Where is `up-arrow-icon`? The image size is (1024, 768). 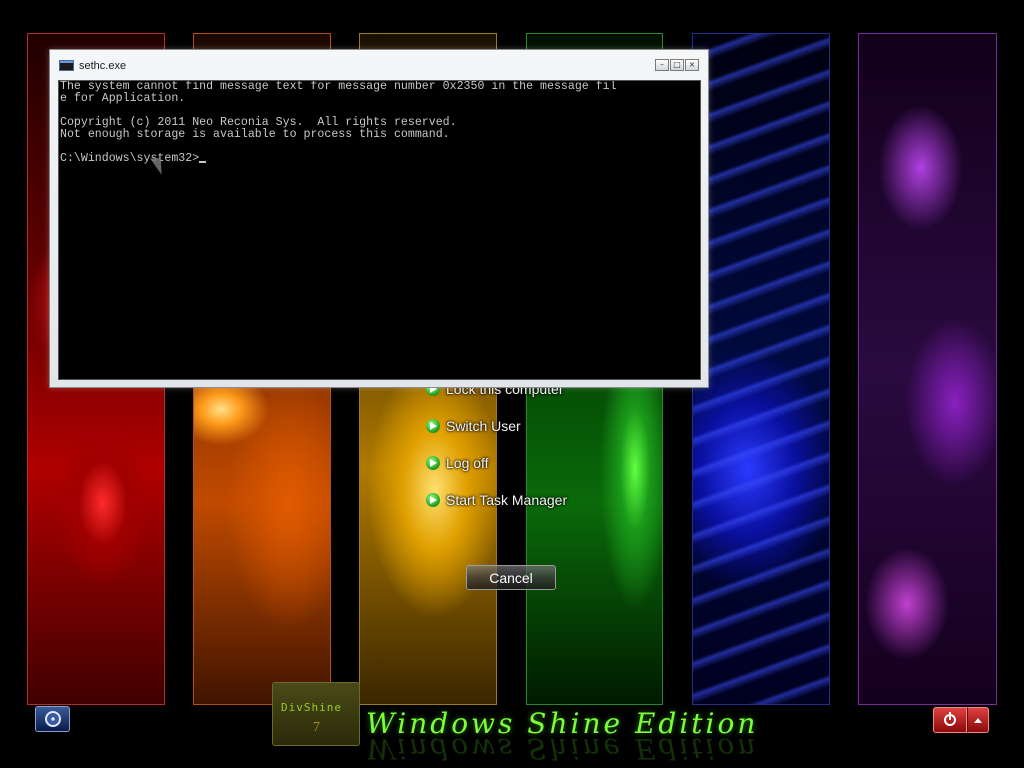 up-arrow-icon is located at coordinates (978, 720).